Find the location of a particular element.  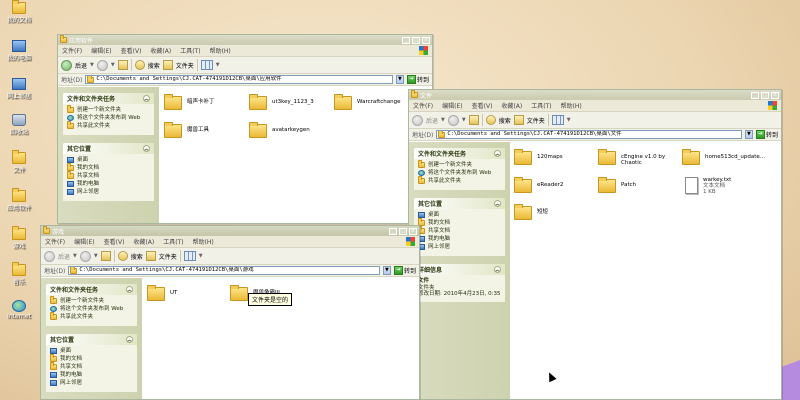

file-item: avatarkeygen is located at coordinates (279, 129).